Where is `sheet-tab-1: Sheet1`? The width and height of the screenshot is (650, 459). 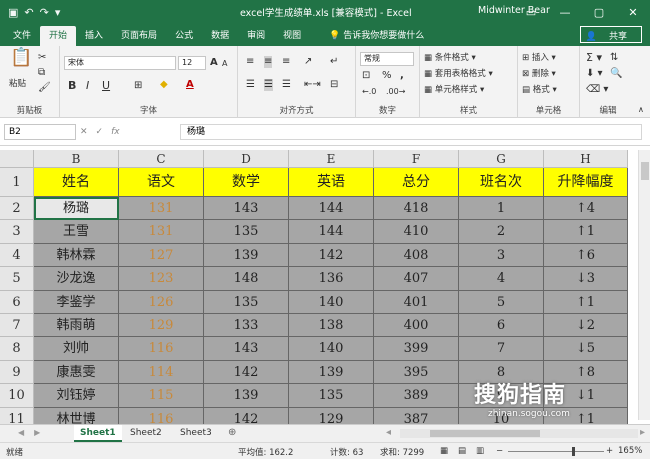
sheet-tab-1: Sheet1 is located at coordinates (98, 433).